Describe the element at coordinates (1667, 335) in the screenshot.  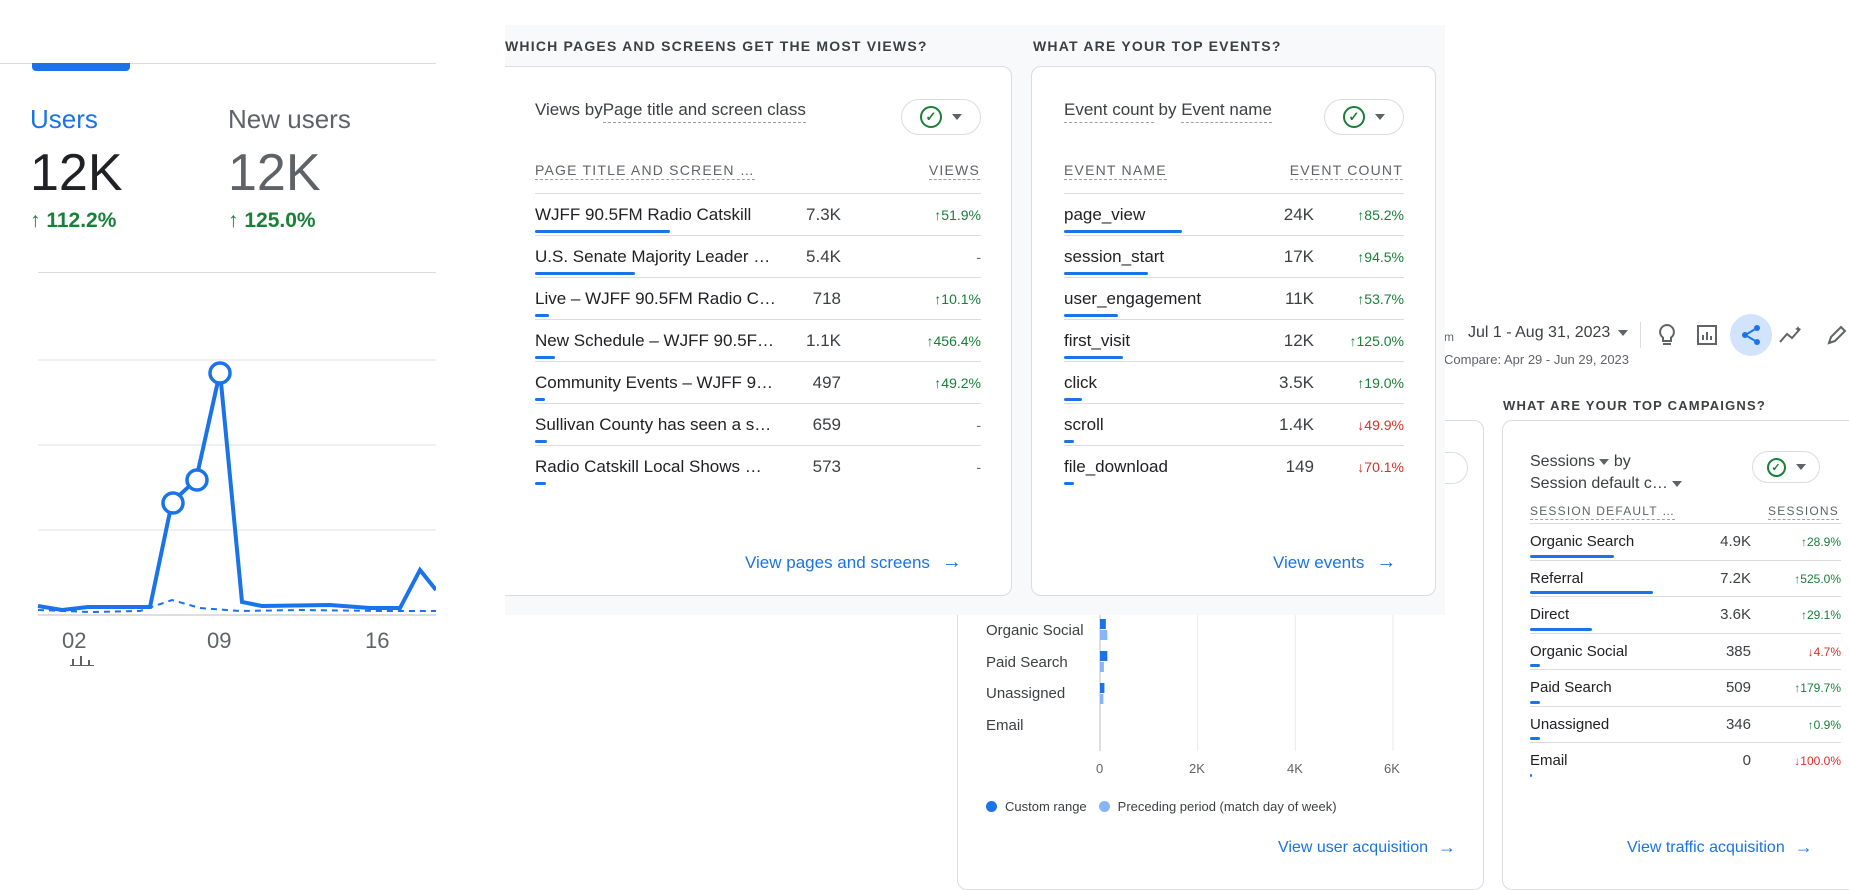
I see `lightbulb-icon` at that location.